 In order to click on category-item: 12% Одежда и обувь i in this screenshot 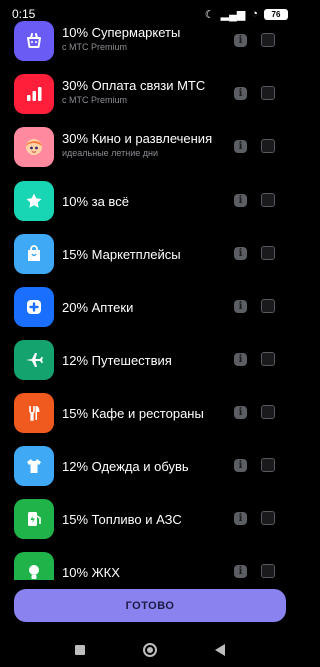, I will do `click(150, 466)`.